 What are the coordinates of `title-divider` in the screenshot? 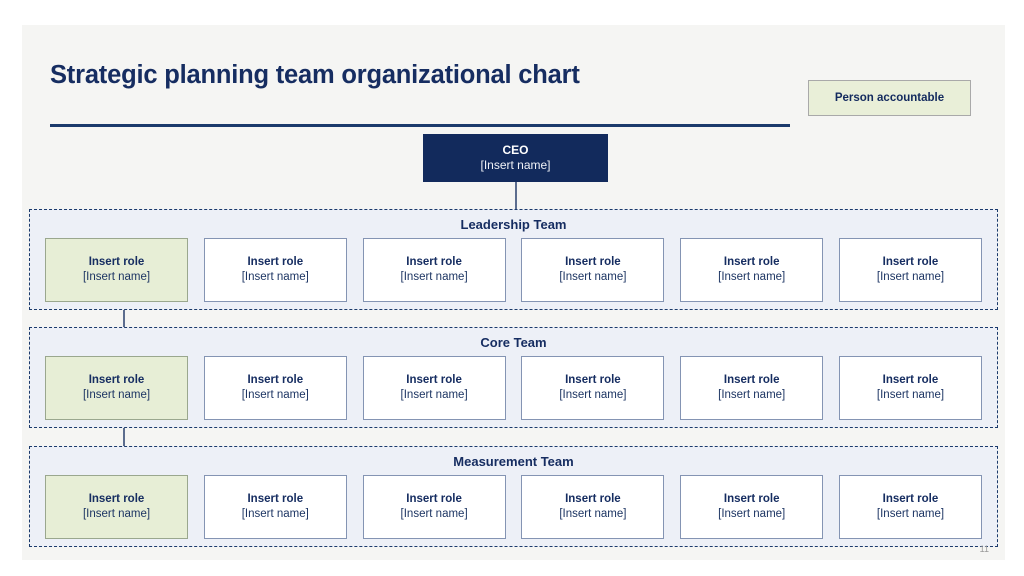 It's located at (420, 125).